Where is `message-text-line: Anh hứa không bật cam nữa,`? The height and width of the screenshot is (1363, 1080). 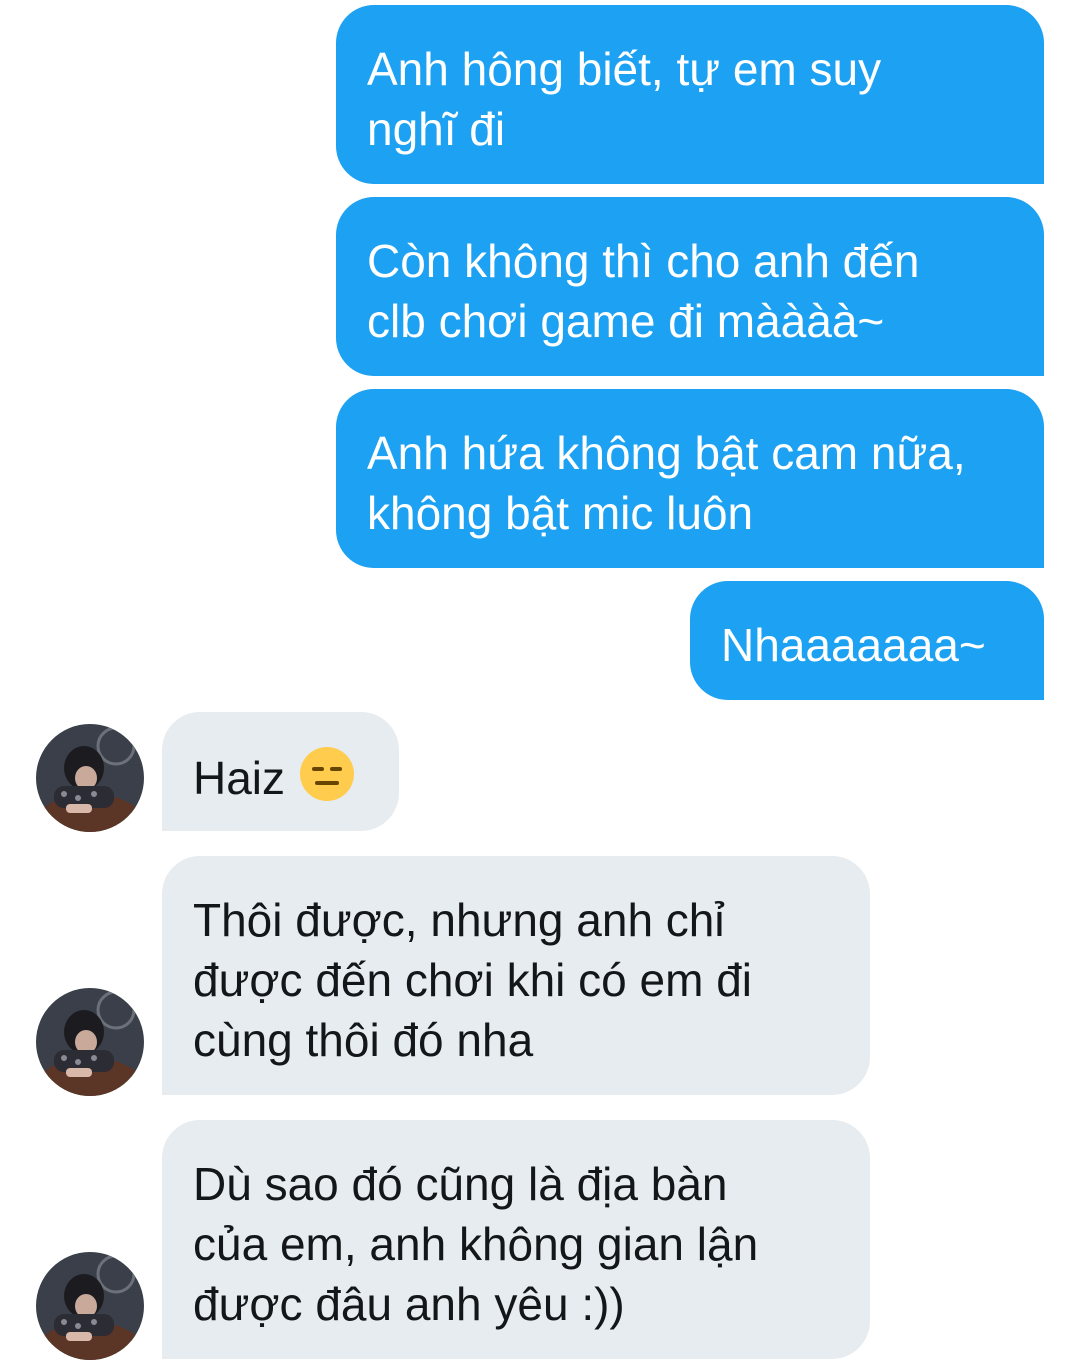 message-text-line: Anh hứa không bật cam nữa, is located at coordinates (666, 453).